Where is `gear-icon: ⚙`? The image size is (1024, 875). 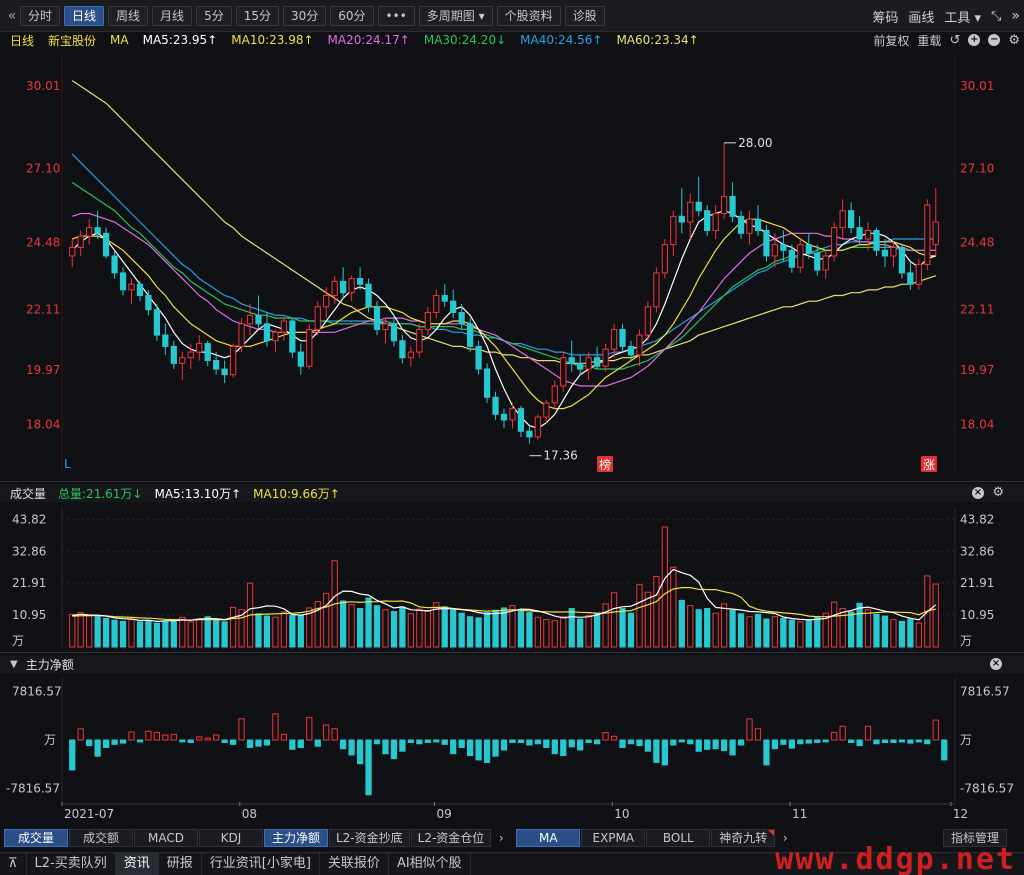 gear-icon: ⚙ is located at coordinates (1014, 40).